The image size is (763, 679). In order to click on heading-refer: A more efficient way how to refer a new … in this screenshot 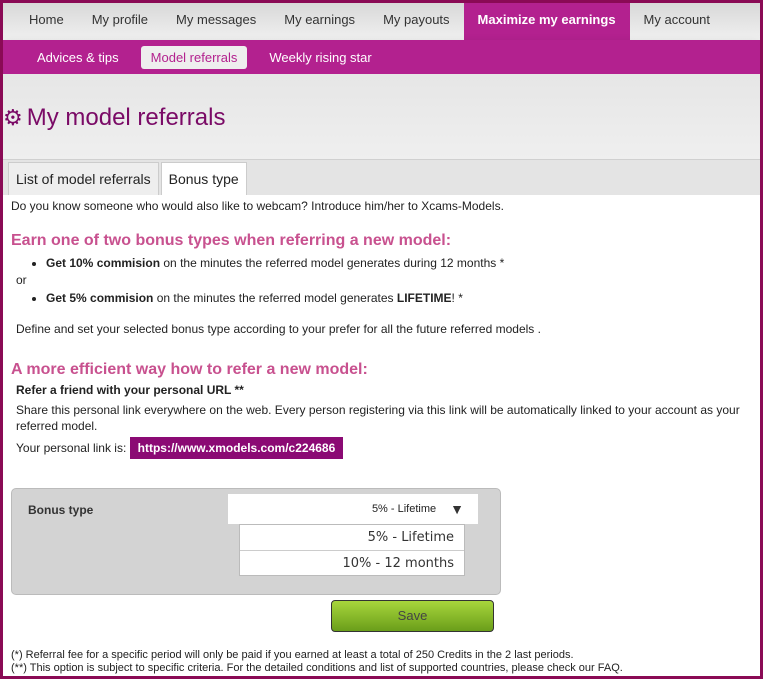, I will do `click(189, 369)`.